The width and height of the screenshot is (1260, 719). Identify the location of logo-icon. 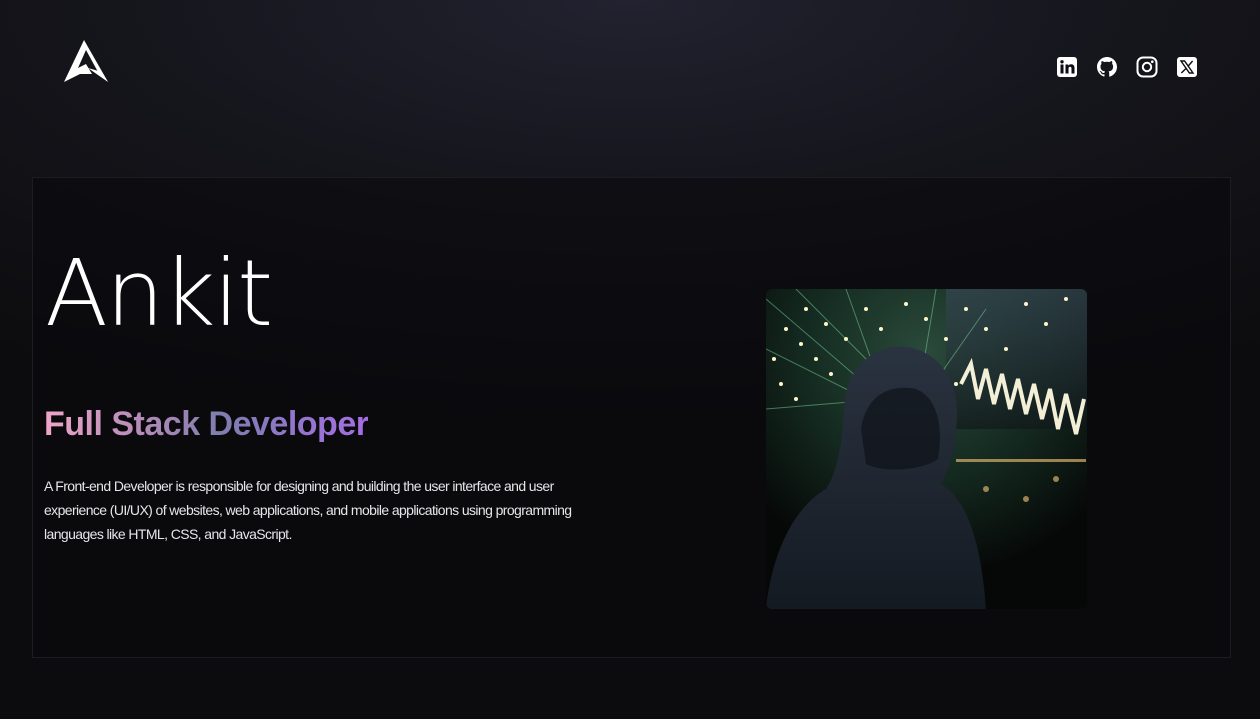
(86, 61).